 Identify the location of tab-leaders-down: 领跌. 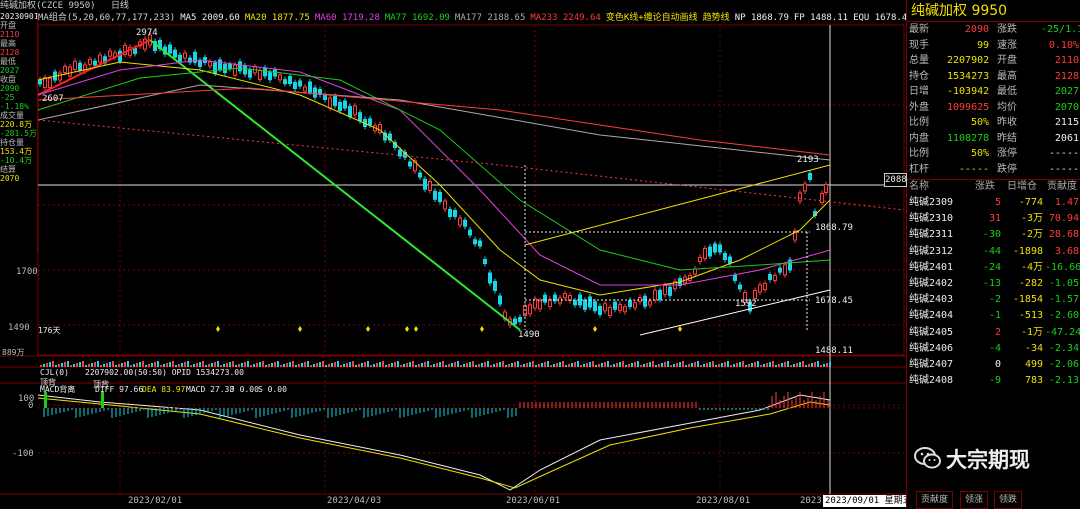
(1008, 500).